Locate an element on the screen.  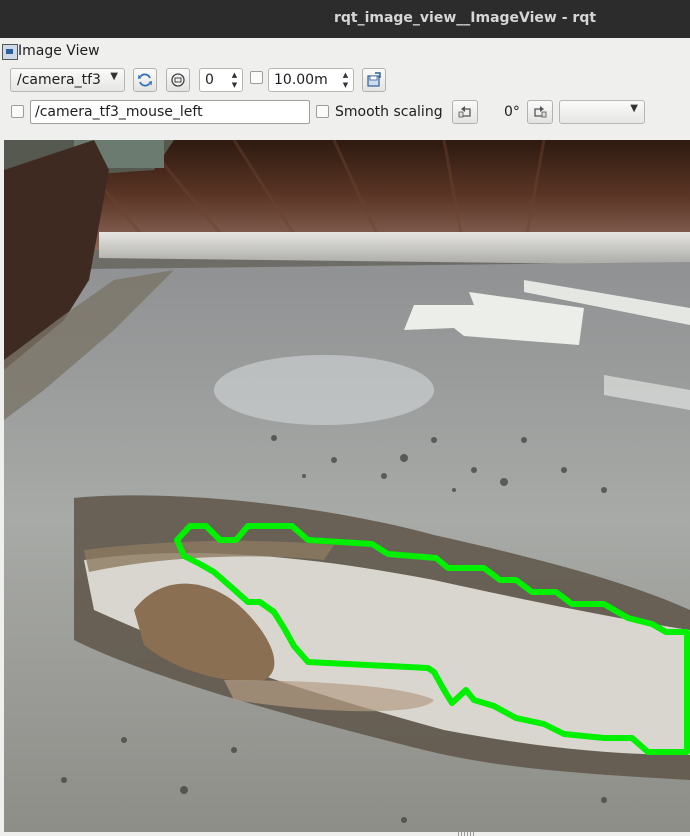
distance-checkbox is located at coordinates (256, 77).